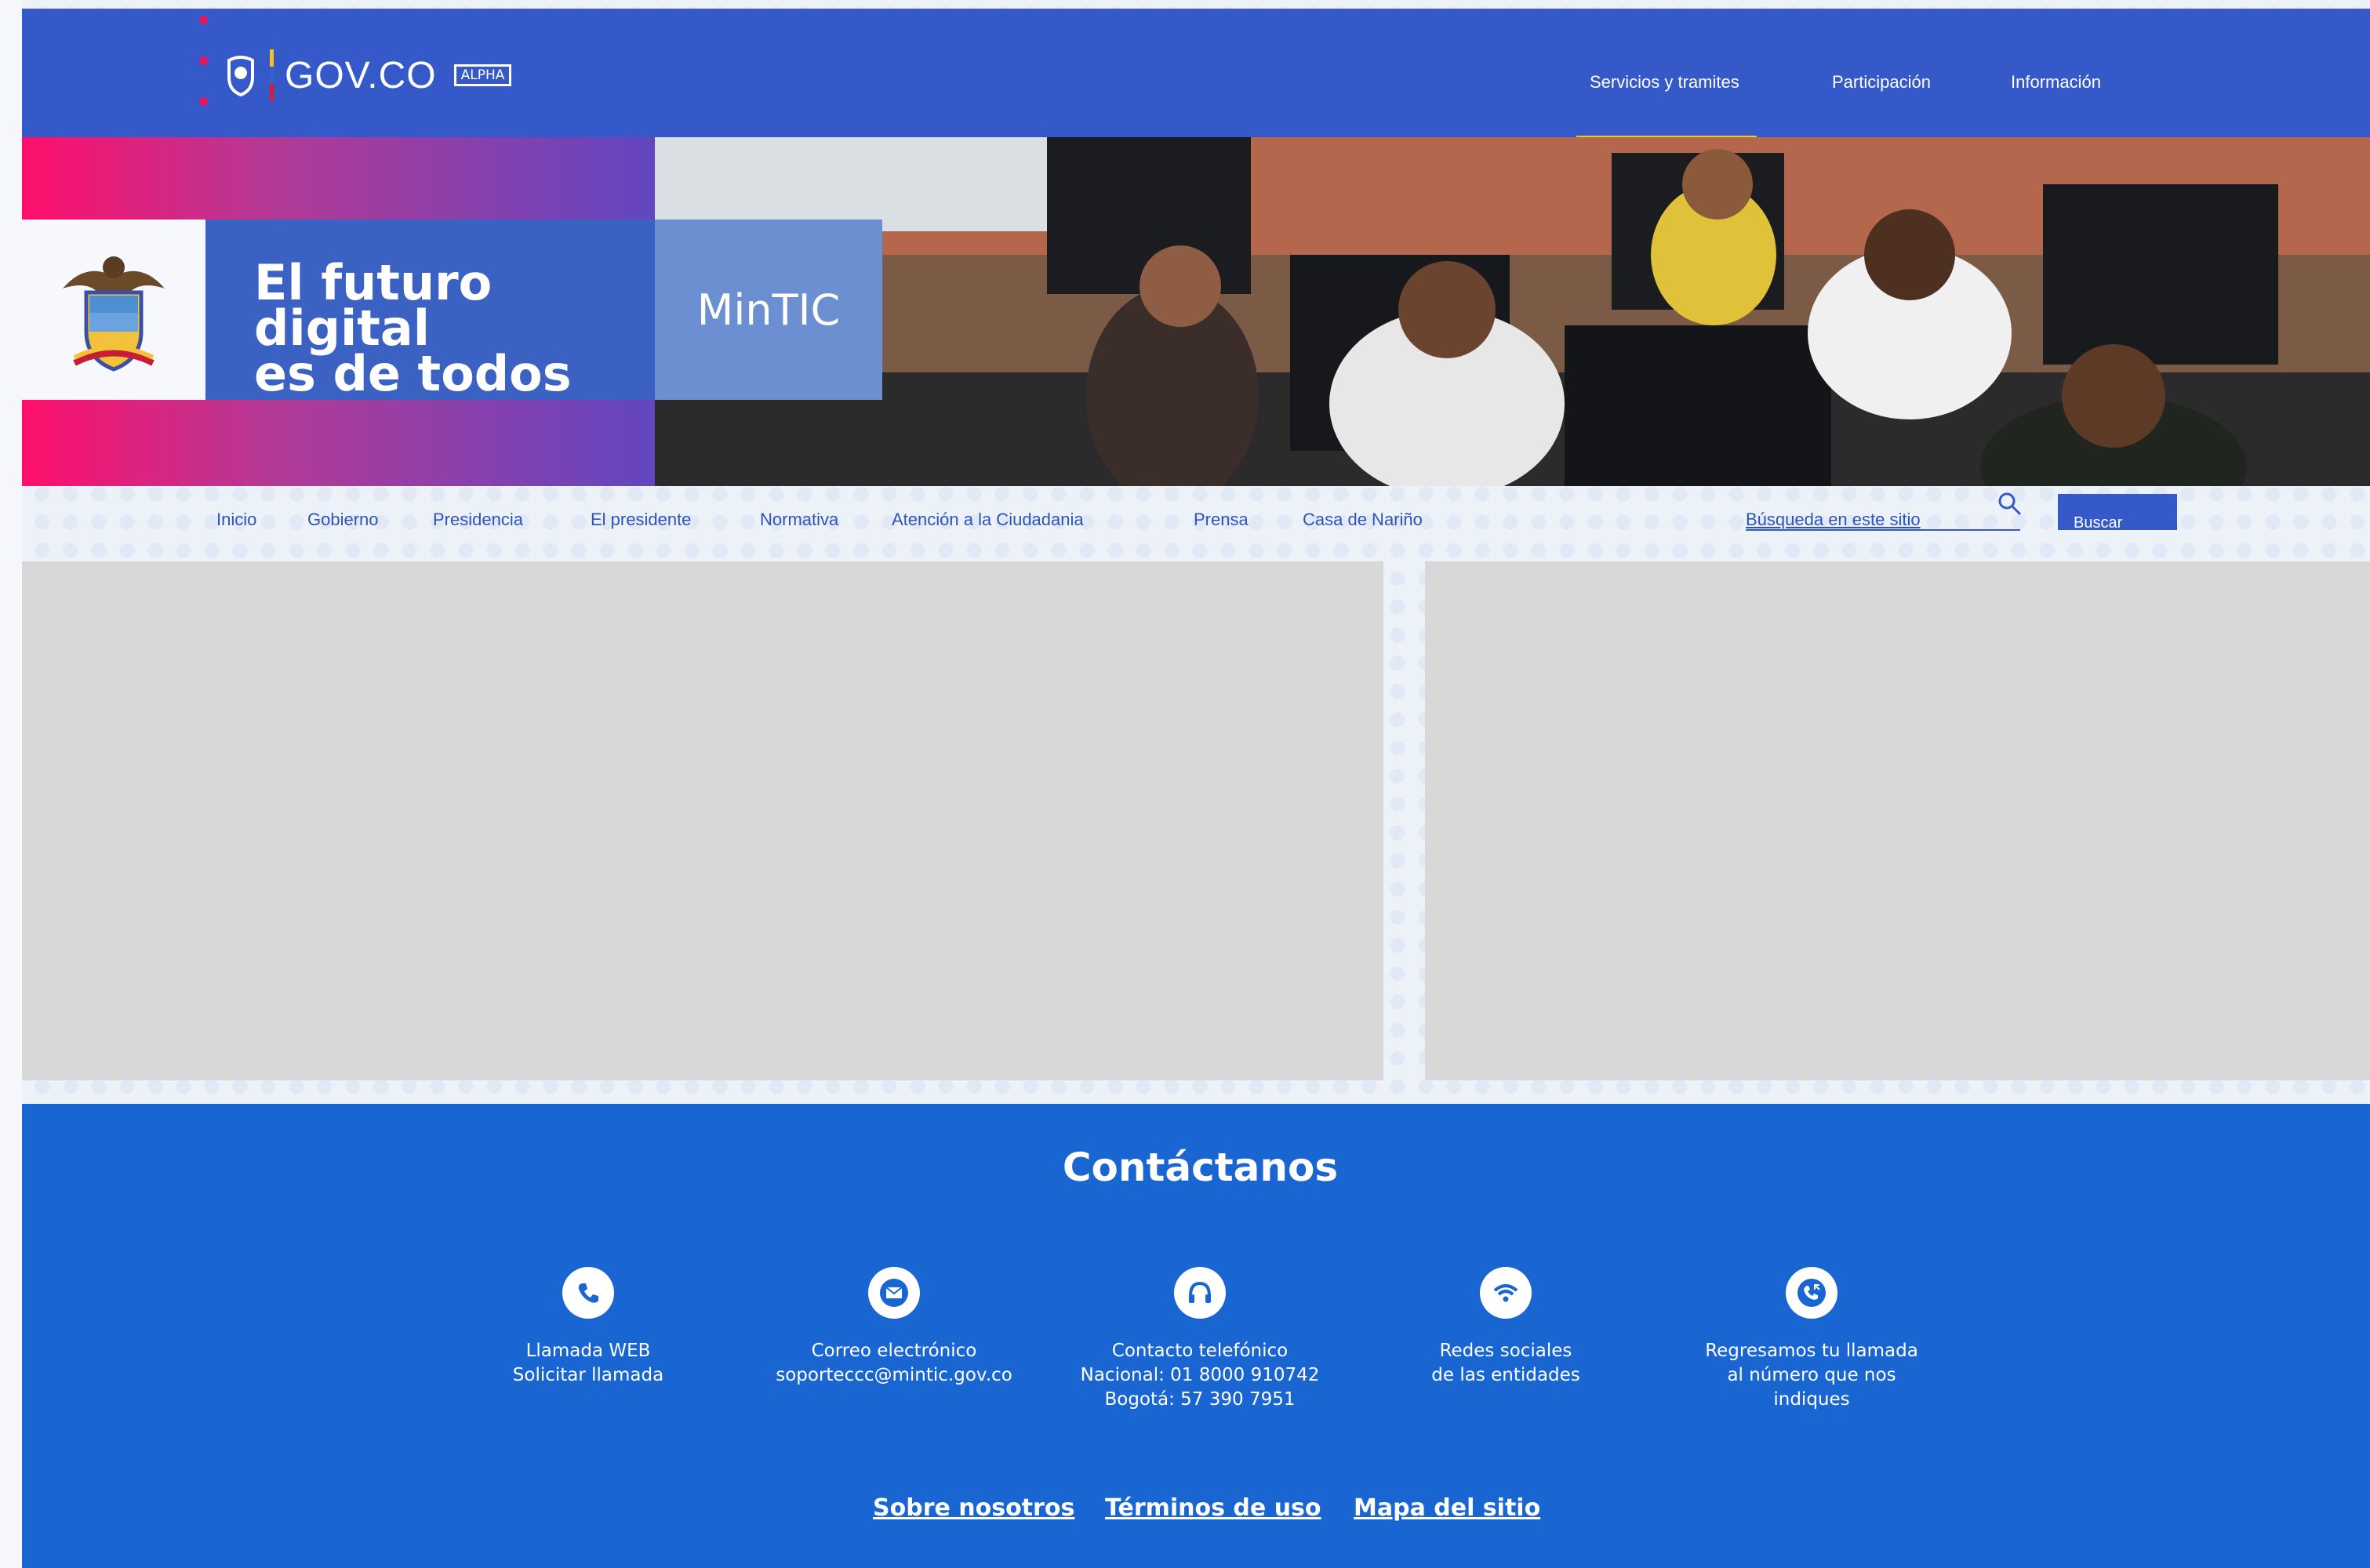 The width and height of the screenshot is (2370, 1568). Describe the element at coordinates (1505, 1375) in the screenshot. I see `contact-line: de las entidades` at that location.